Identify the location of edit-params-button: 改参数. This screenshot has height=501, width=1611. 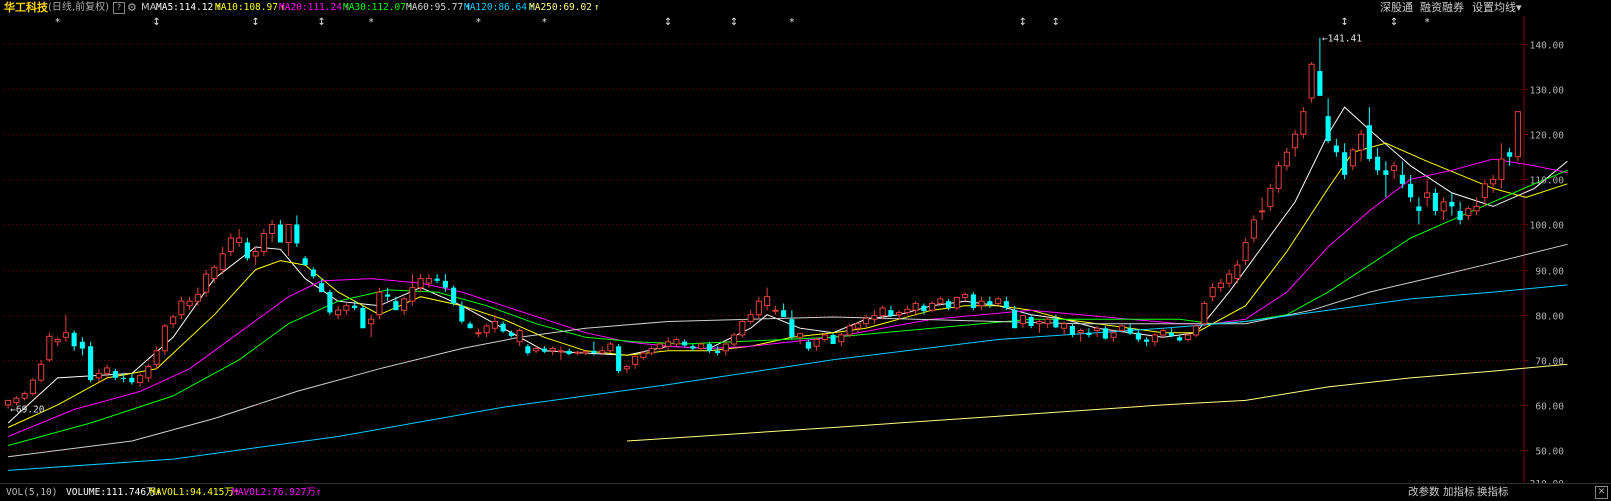
(1424, 492).